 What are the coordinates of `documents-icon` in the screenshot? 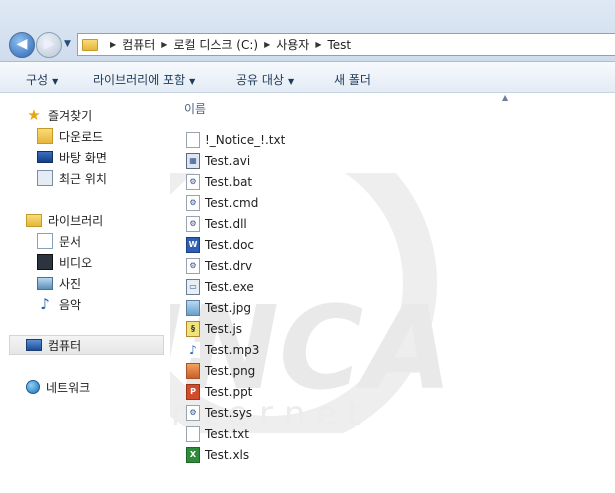 It's located at (45, 241).